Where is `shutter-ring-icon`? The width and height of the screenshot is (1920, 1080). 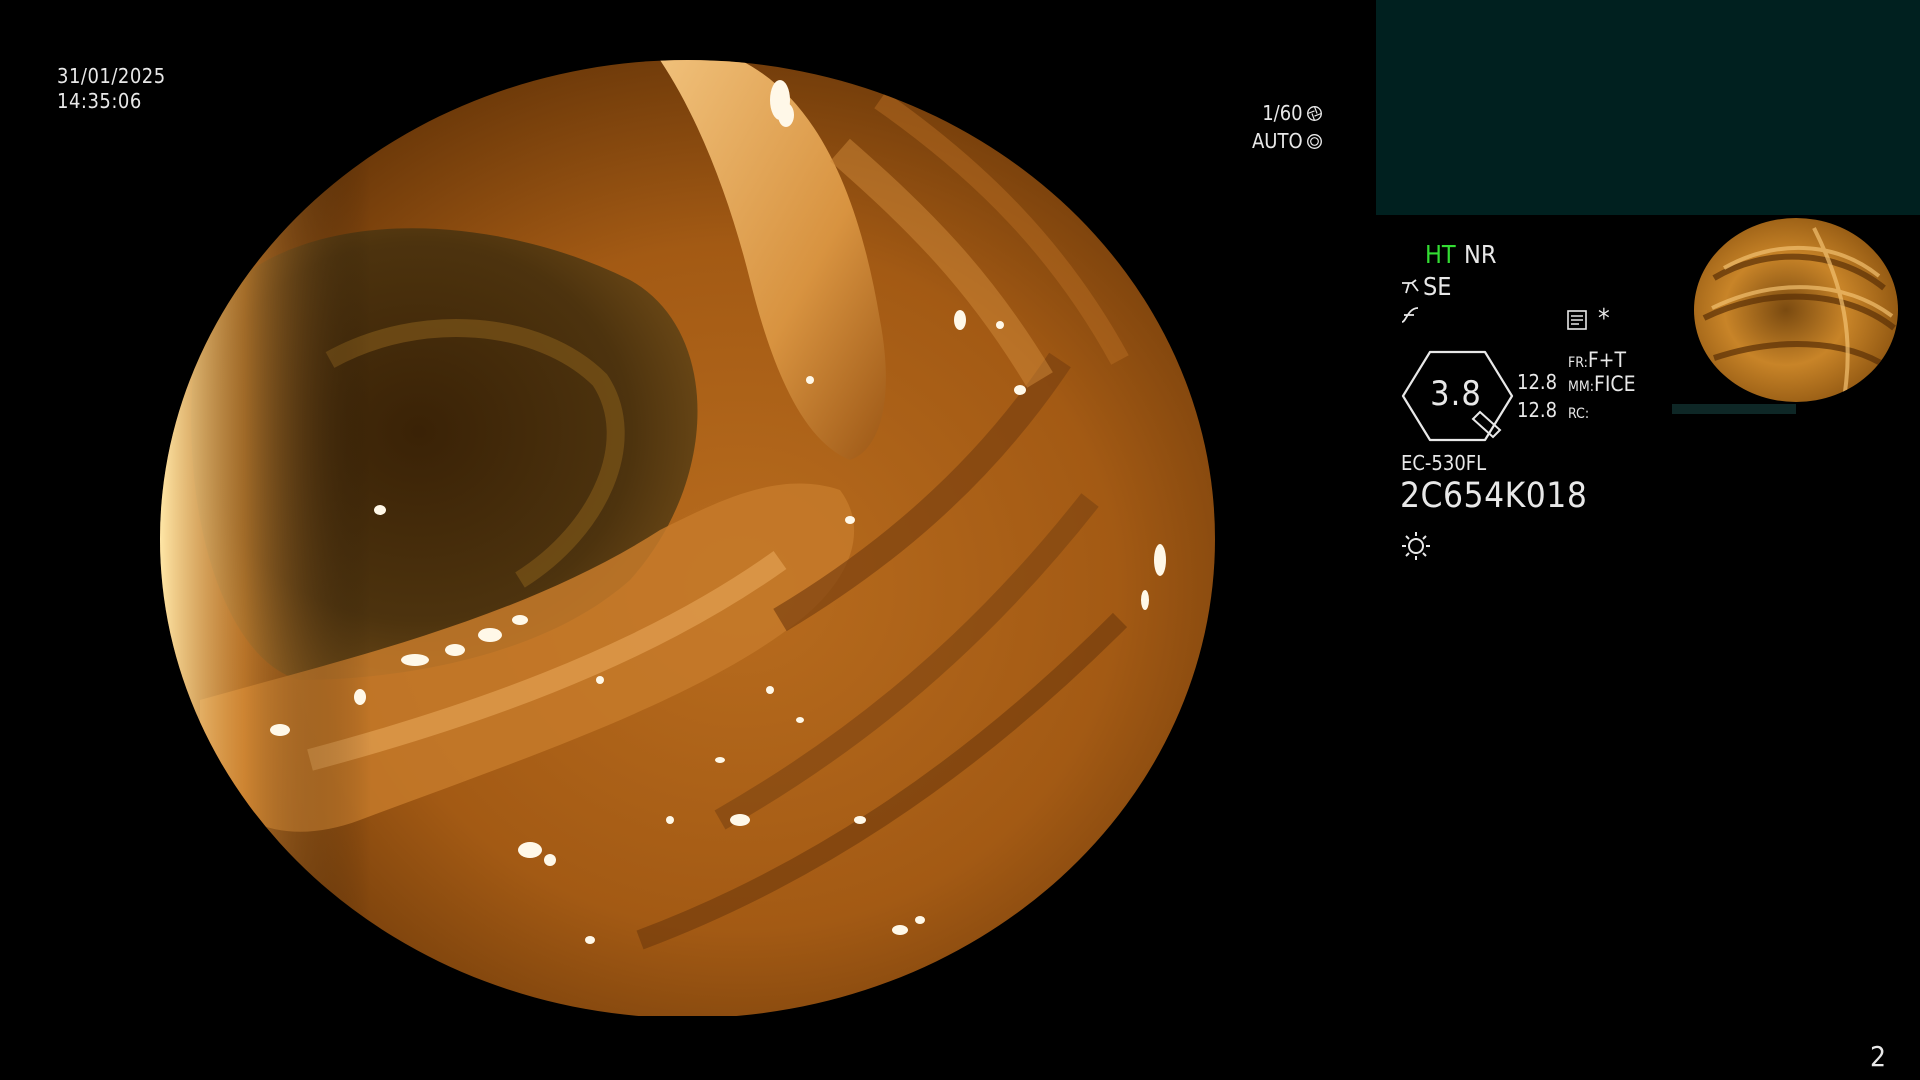 shutter-ring-icon is located at coordinates (1314, 113).